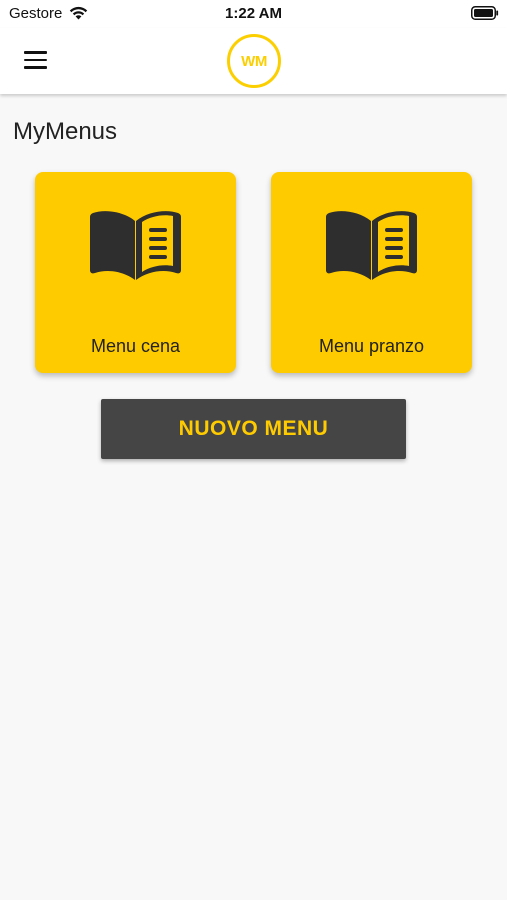 The width and height of the screenshot is (507, 900). I want to click on app-header: WM, so click(253, 61).